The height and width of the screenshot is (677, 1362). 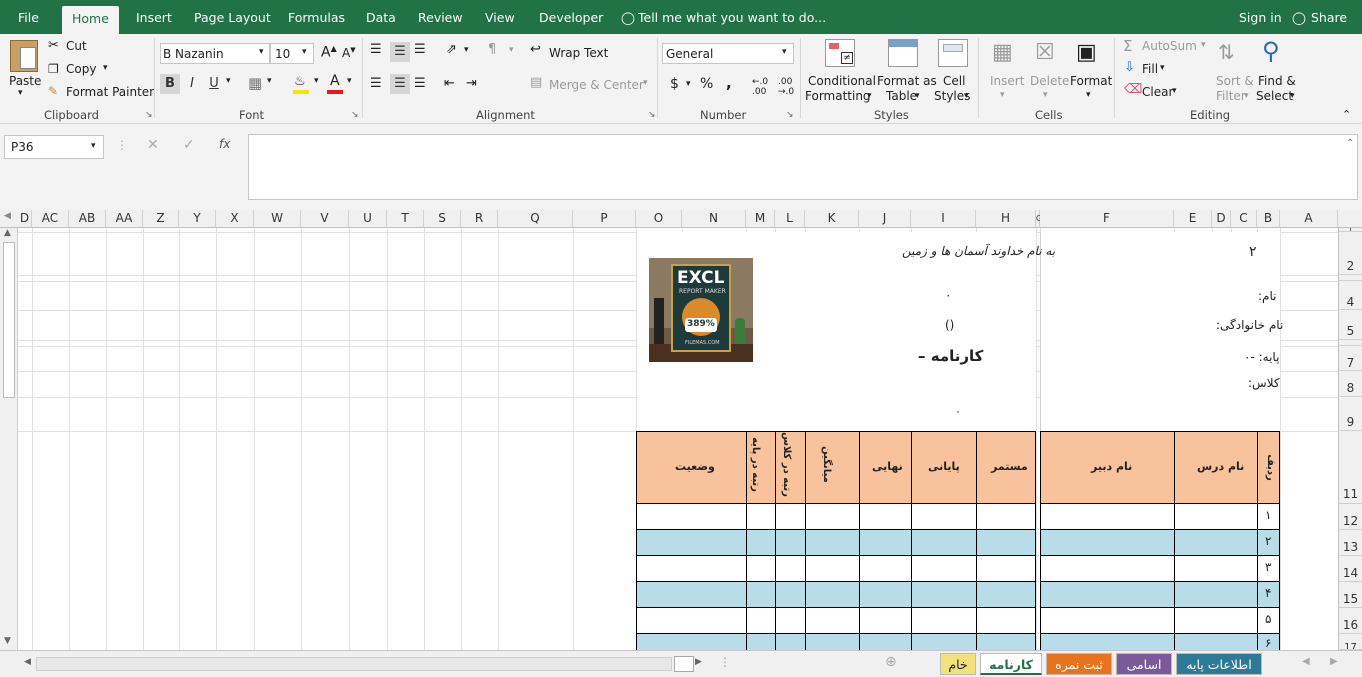 I want to click on column-header: Z, so click(x=161, y=219).